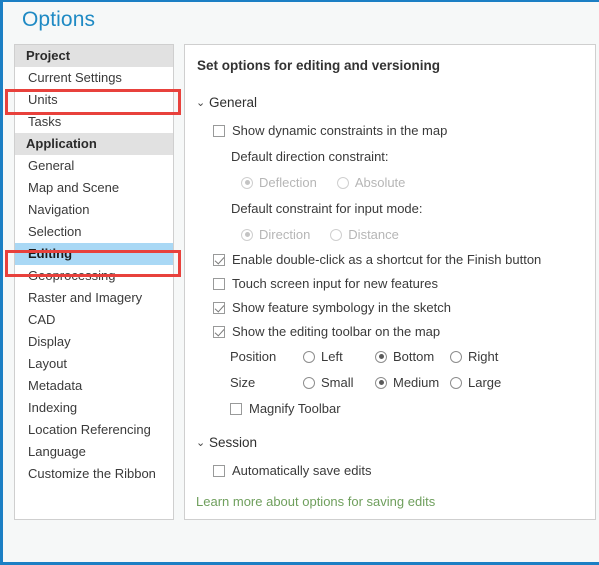 The image size is (599, 565). What do you see at coordinates (341, 307) in the screenshot?
I see `checkbox-label: Show feature symbology in the sketch` at bounding box center [341, 307].